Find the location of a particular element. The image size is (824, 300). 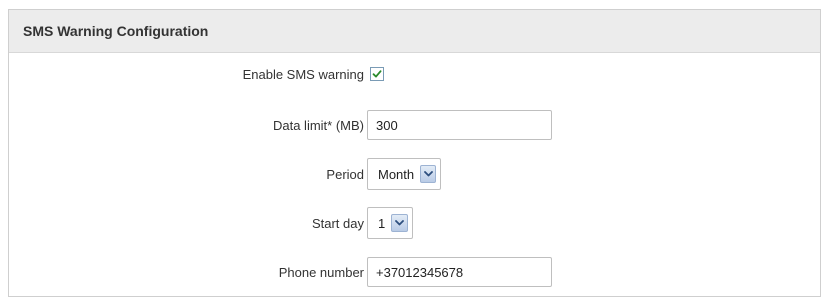

start-day-row: Start day 1 is located at coordinates (414, 223).